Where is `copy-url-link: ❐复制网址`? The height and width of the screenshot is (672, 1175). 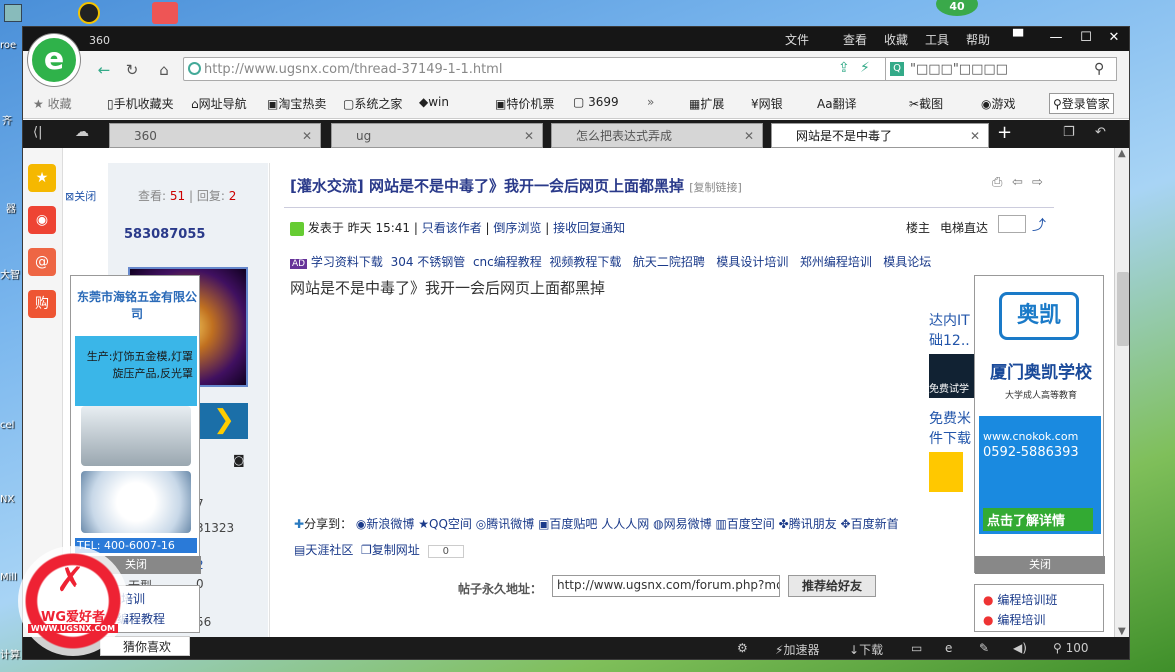
copy-url-link: ❐复制网址 is located at coordinates (390, 550).